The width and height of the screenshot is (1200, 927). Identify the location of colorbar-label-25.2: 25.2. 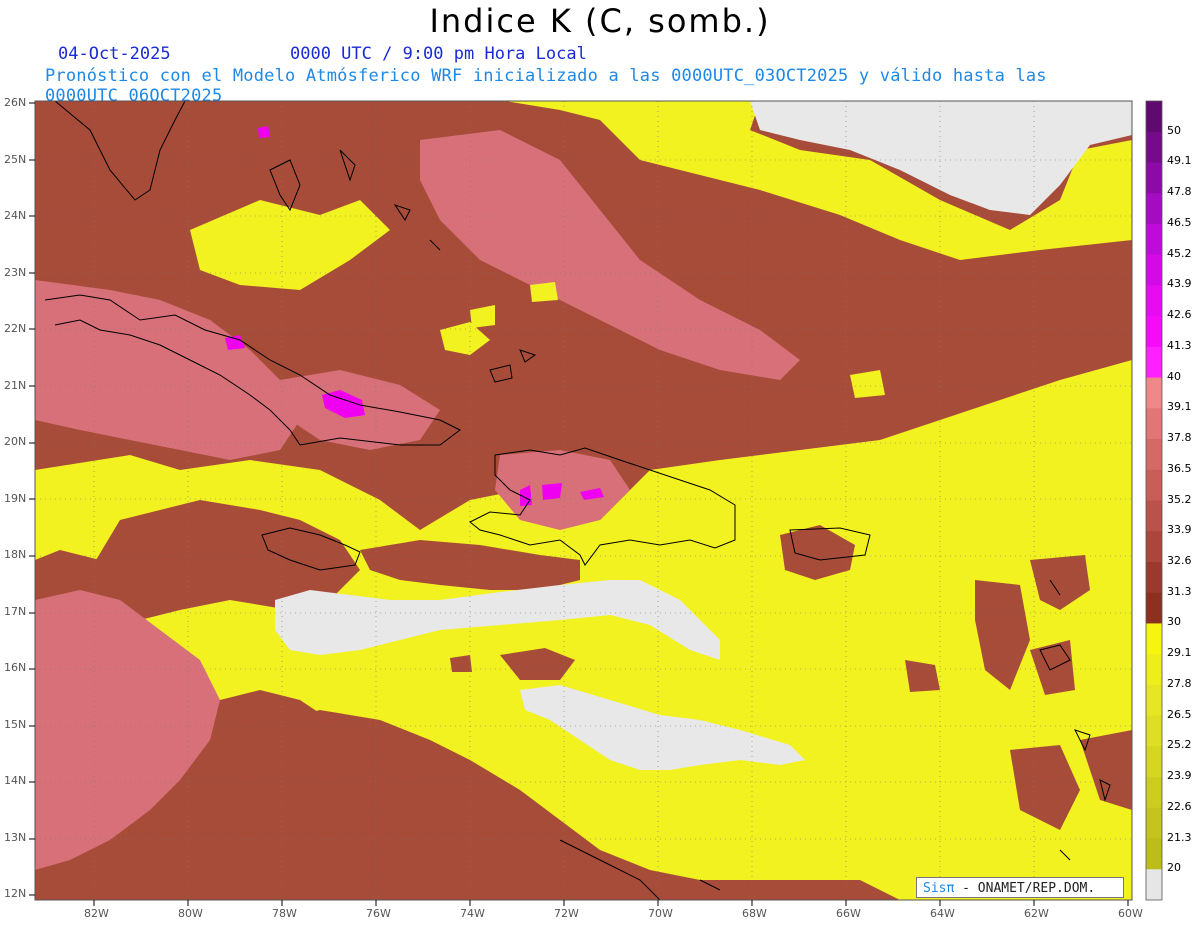
(1179, 745).